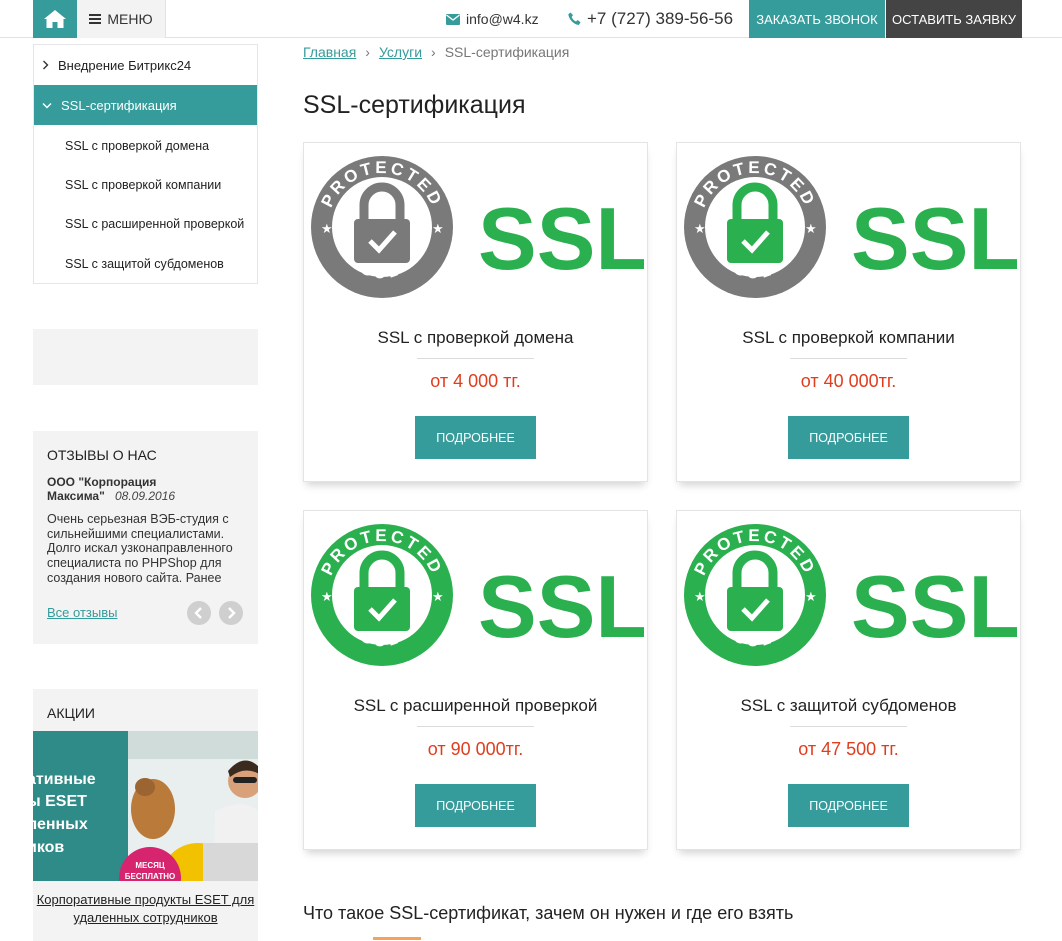  I want to click on chevron-right-icon, so click(46, 65).